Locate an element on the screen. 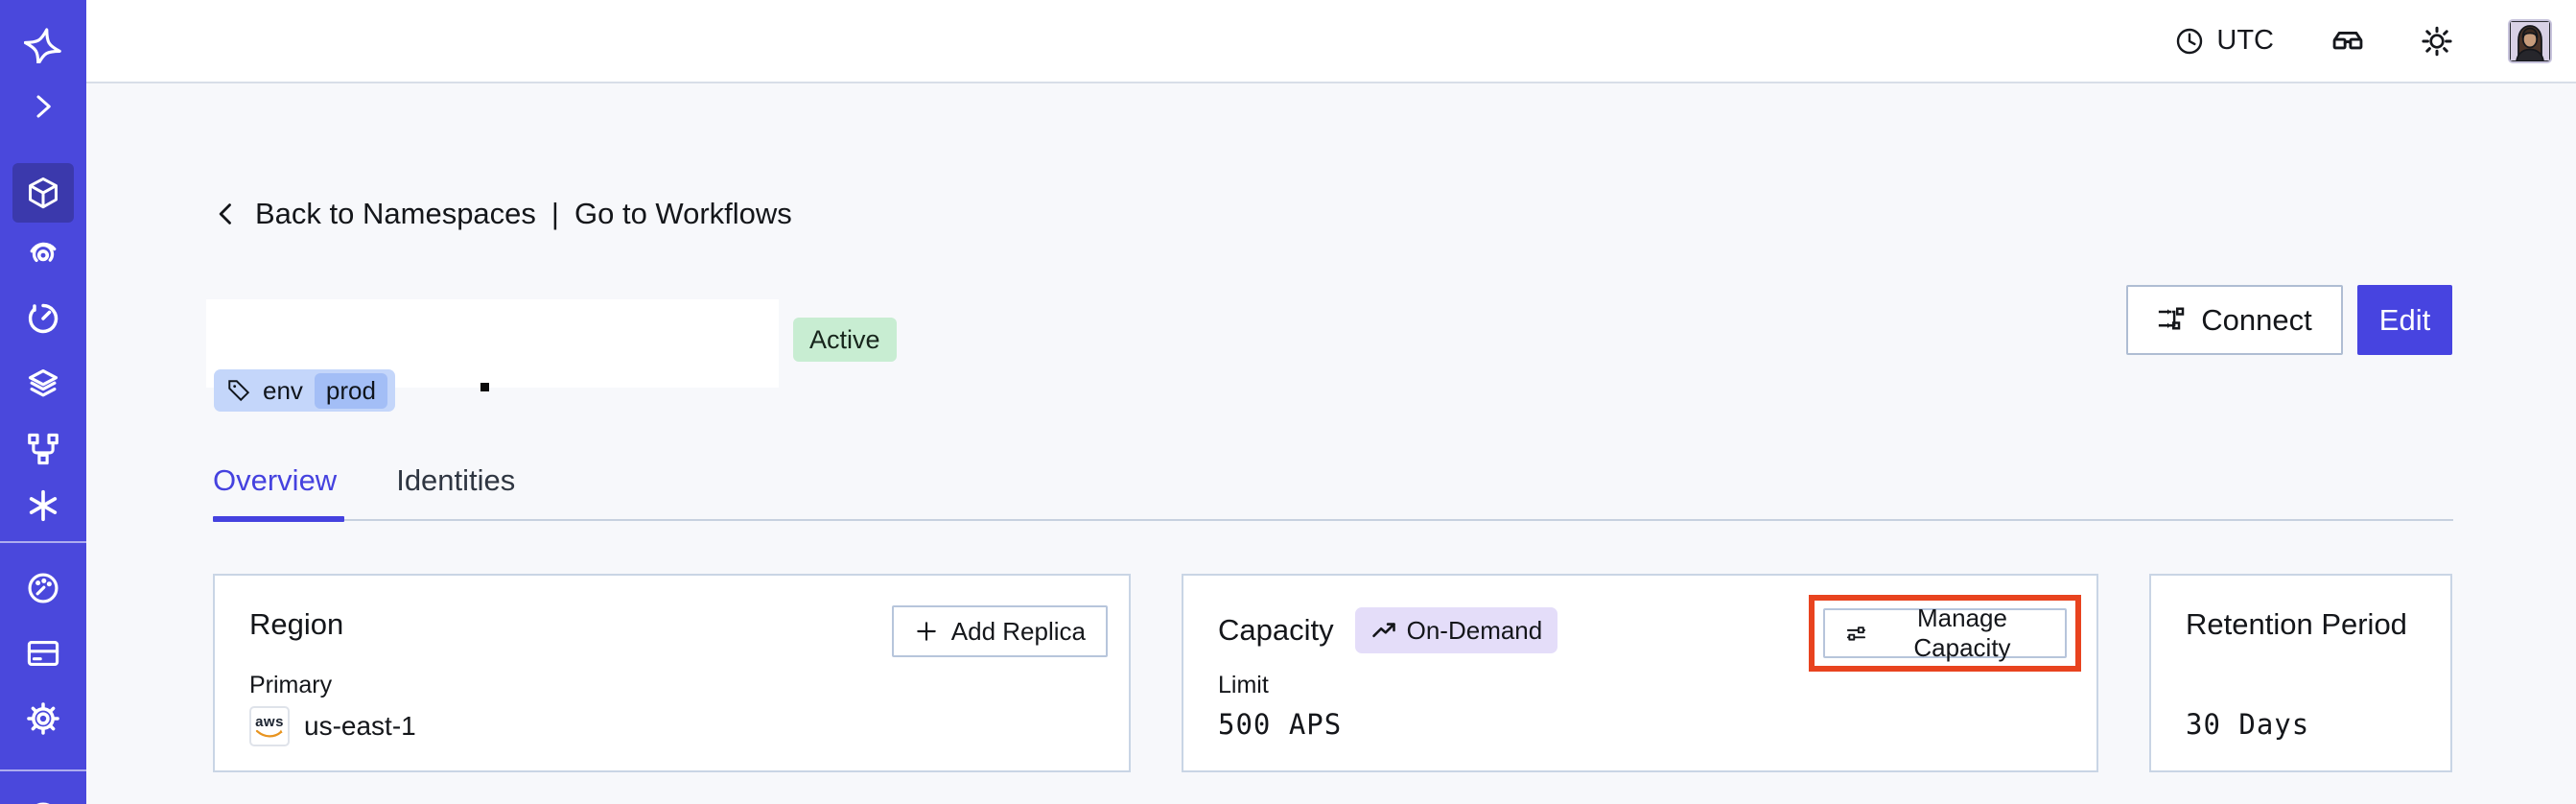  clock-icon is located at coordinates (2190, 41).